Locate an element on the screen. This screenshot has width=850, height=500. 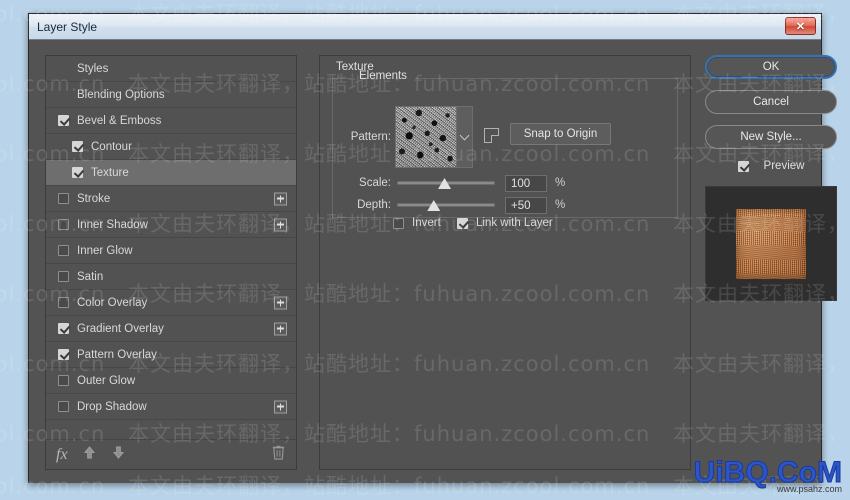
scale-input: 100 is located at coordinates (526, 183).